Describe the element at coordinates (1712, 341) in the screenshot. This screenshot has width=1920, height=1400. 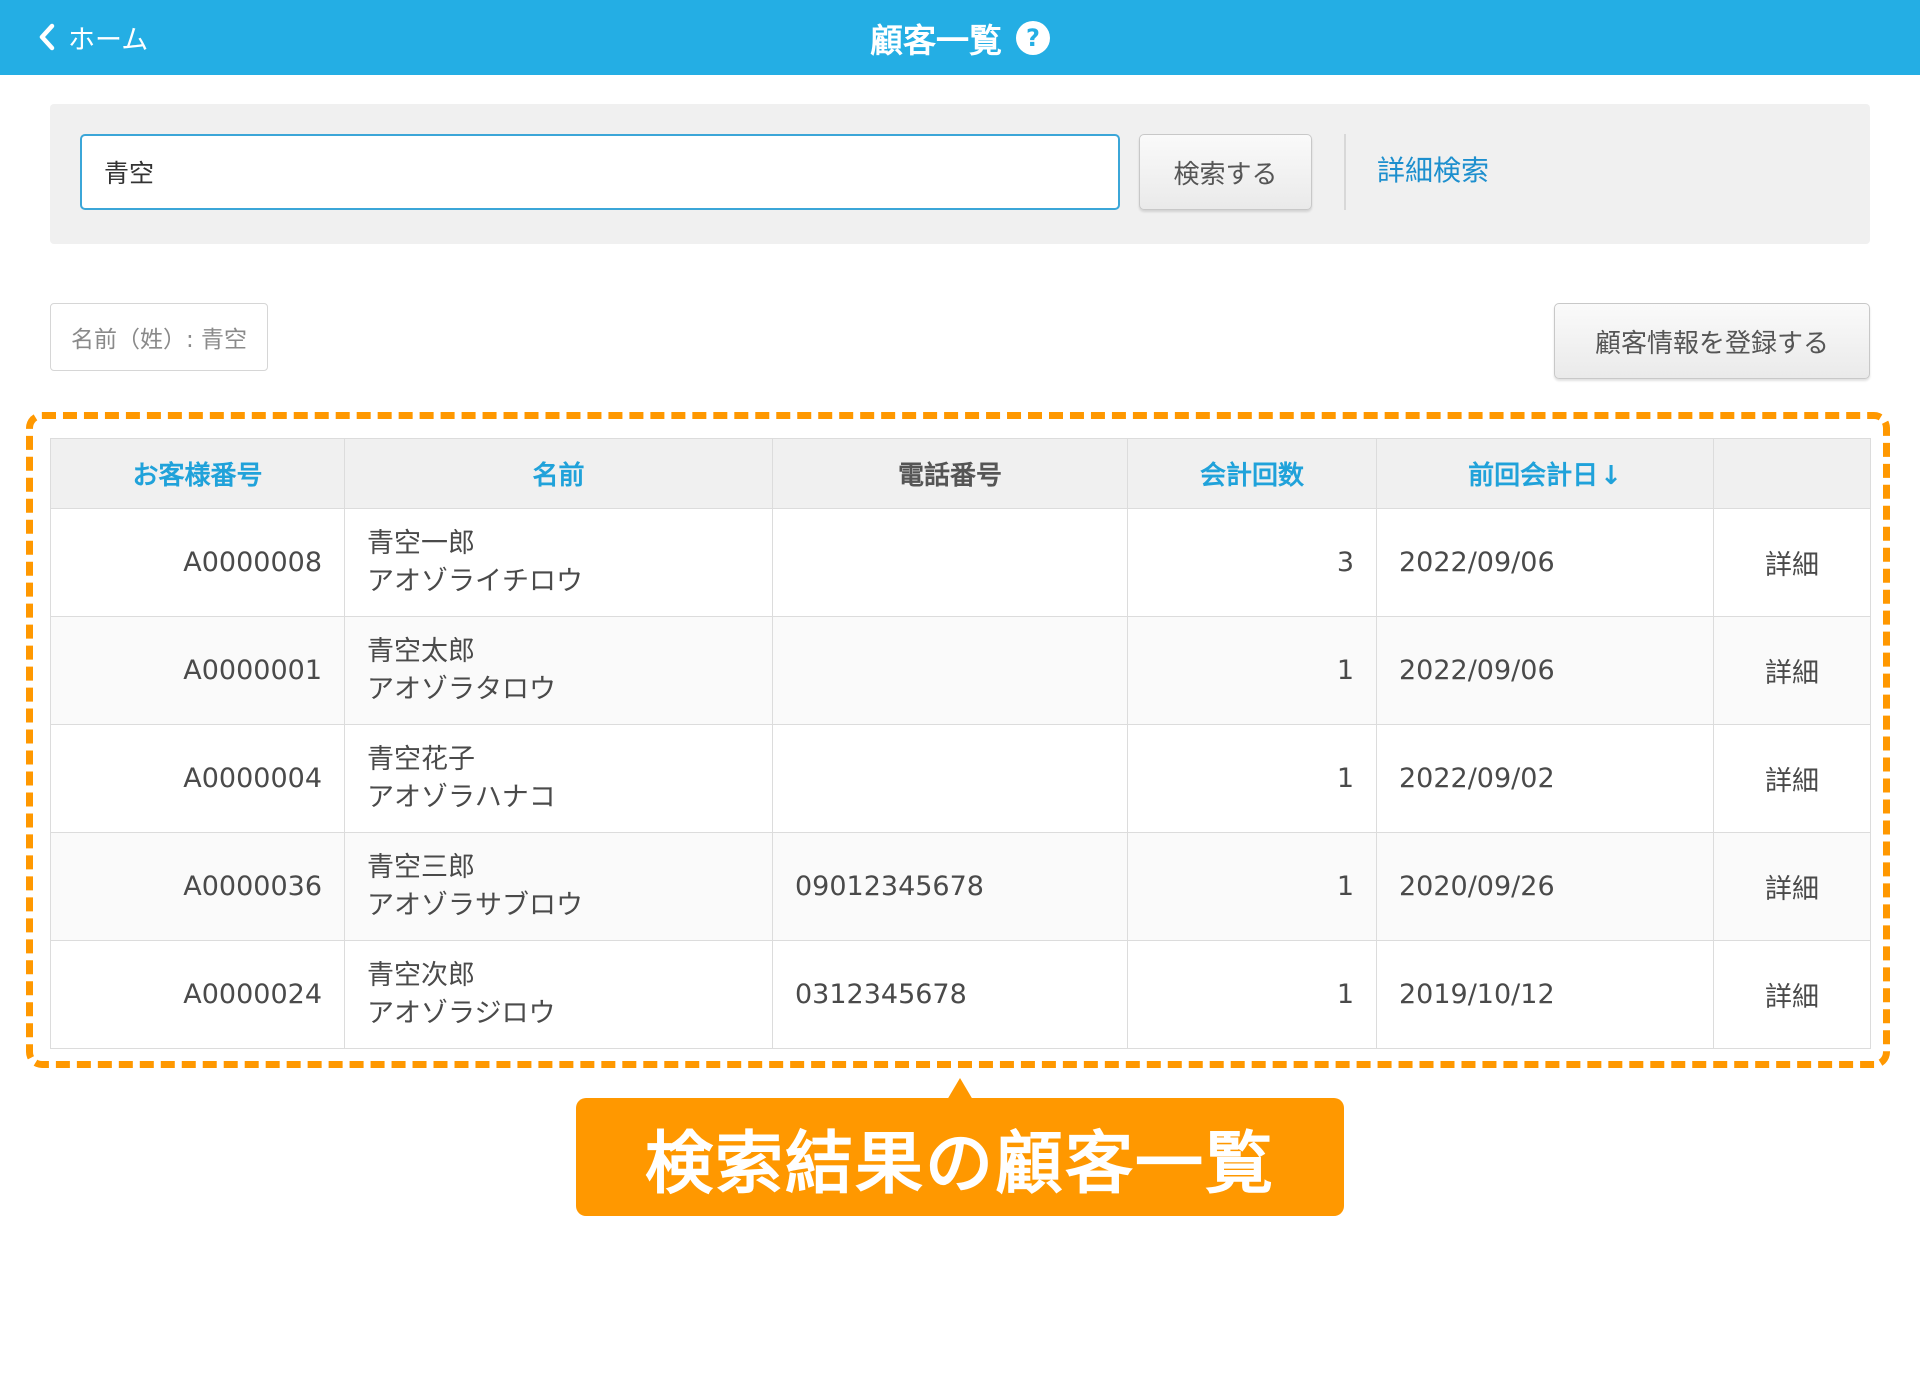
I see `register-customer-button: 顧客情報を登録する` at that location.